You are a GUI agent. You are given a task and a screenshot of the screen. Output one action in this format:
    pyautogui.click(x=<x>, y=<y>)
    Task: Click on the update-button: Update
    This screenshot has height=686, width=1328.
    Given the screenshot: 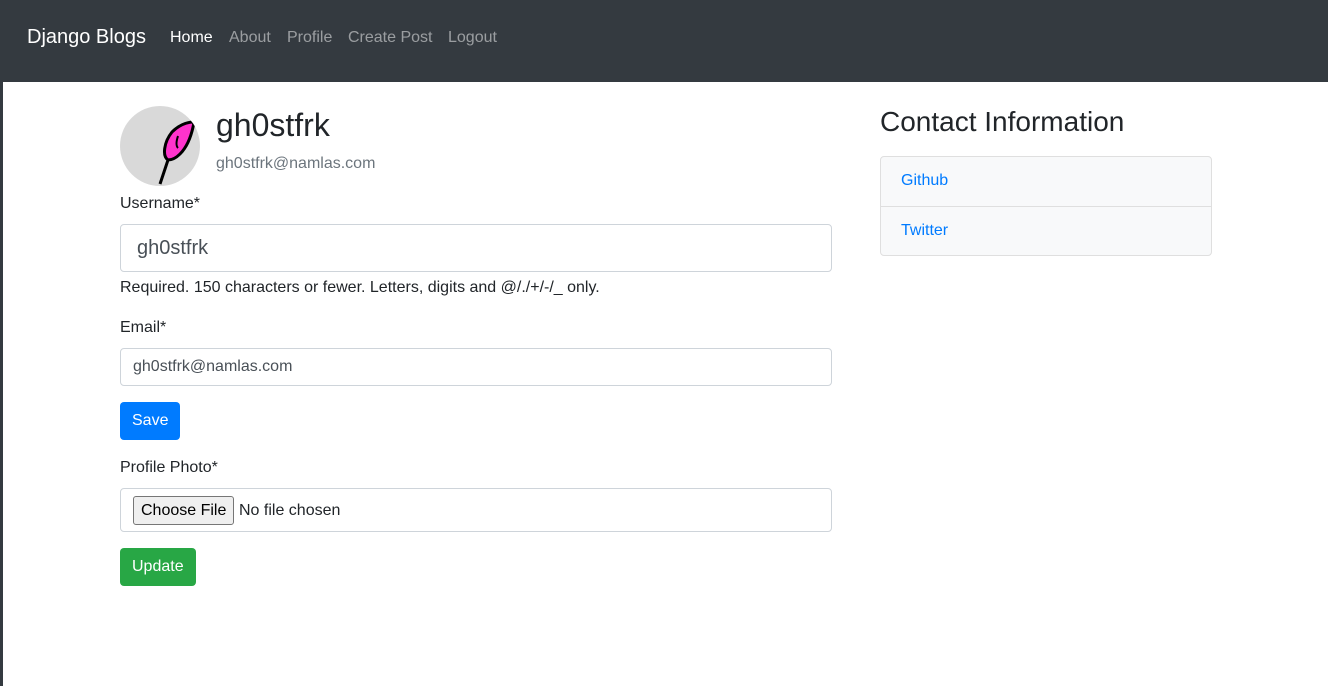 What is the action you would take?
    pyautogui.click(x=158, y=567)
    